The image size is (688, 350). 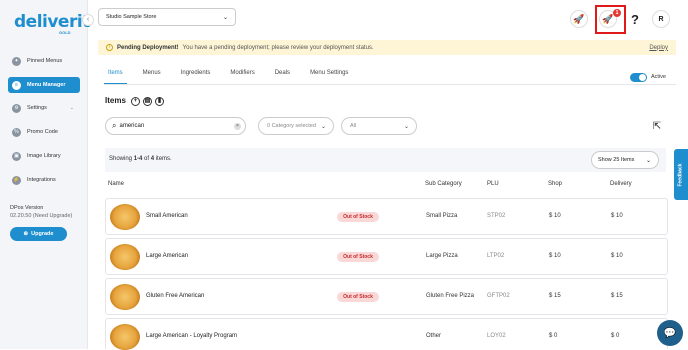 I want to click on tab-divider, so click(x=390, y=84).